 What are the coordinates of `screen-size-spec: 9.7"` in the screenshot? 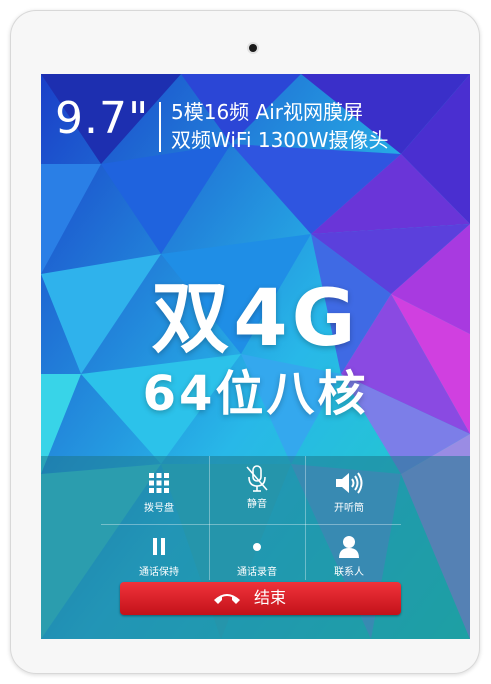 It's located at (102, 118).